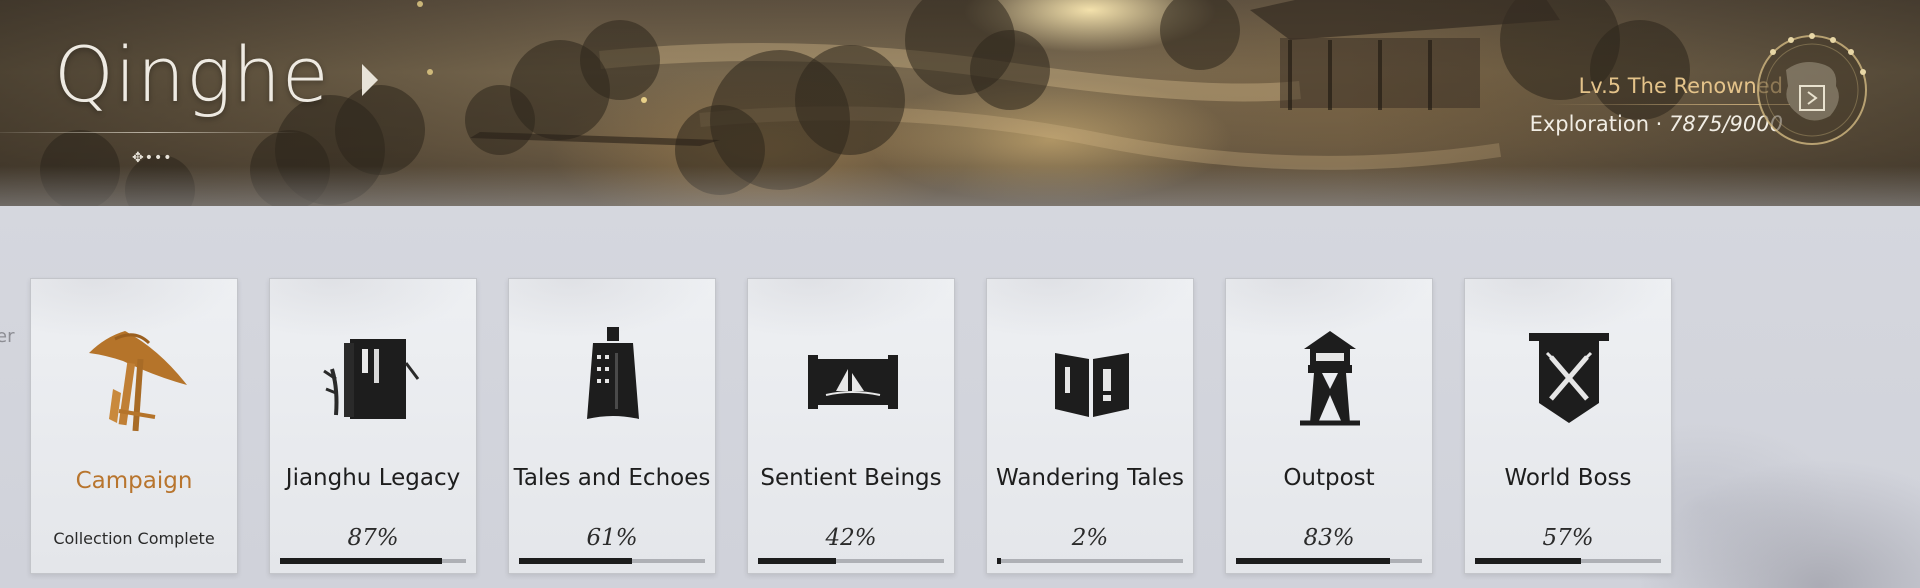  What do you see at coordinates (1568, 538) in the screenshot?
I see `card-percent: 57%` at bounding box center [1568, 538].